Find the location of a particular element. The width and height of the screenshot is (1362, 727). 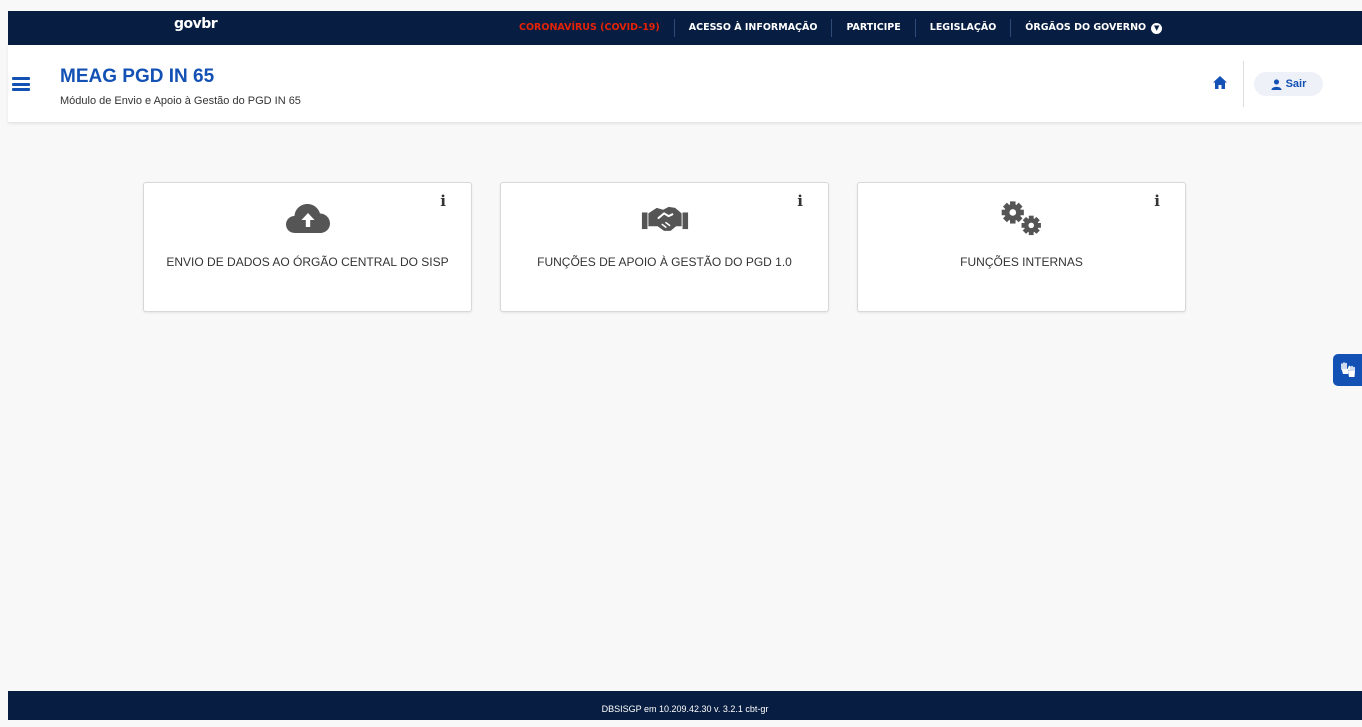

logout-button: Sair is located at coordinates (1288, 84).